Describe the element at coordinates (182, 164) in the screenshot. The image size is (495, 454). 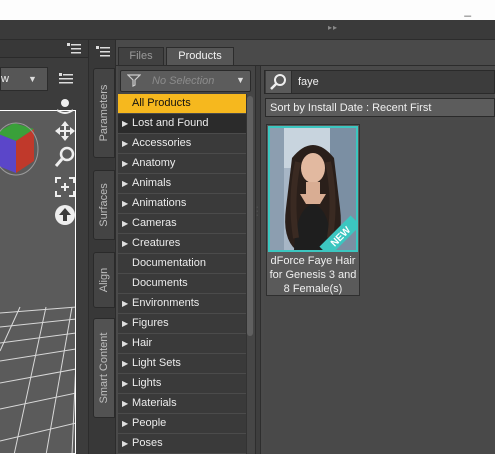
I see `category-item: ▶ Anatomy` at that location.